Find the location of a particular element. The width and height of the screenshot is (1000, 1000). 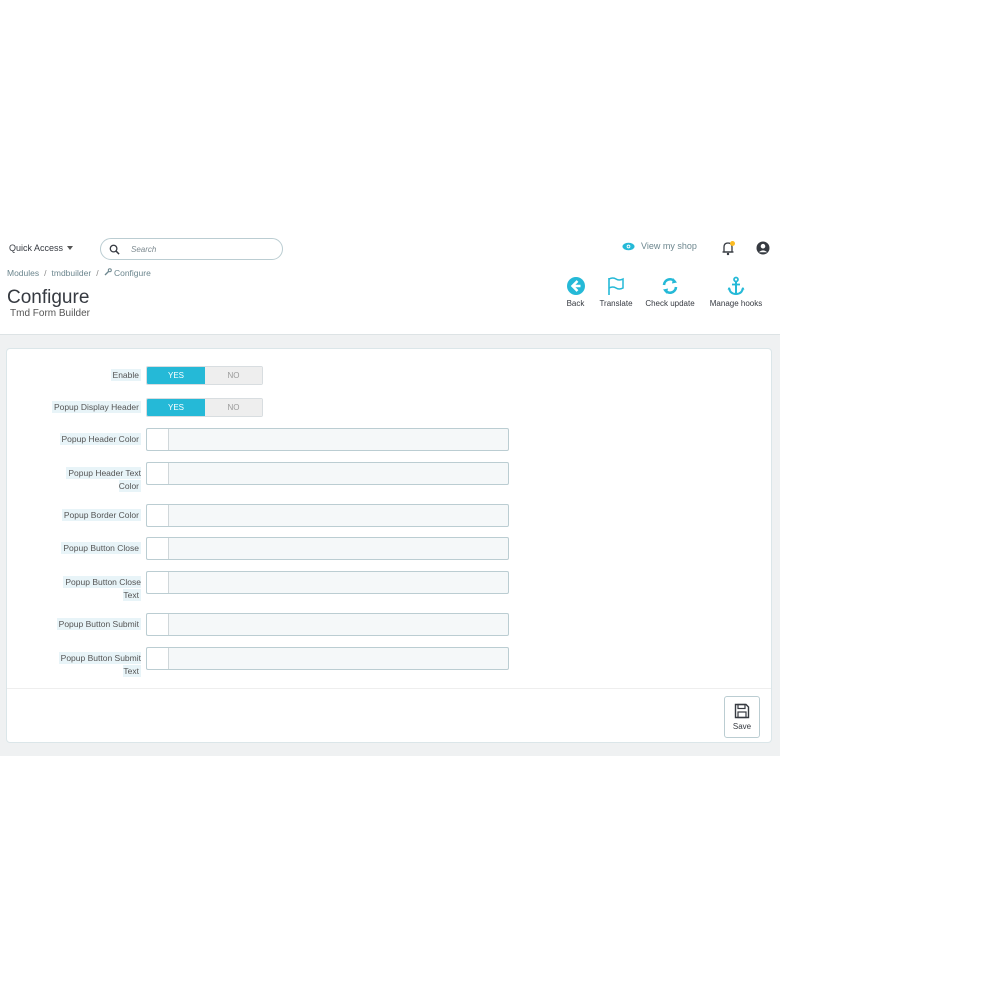

field-label: Popup Button Submit is located at coordinates (98, 624).